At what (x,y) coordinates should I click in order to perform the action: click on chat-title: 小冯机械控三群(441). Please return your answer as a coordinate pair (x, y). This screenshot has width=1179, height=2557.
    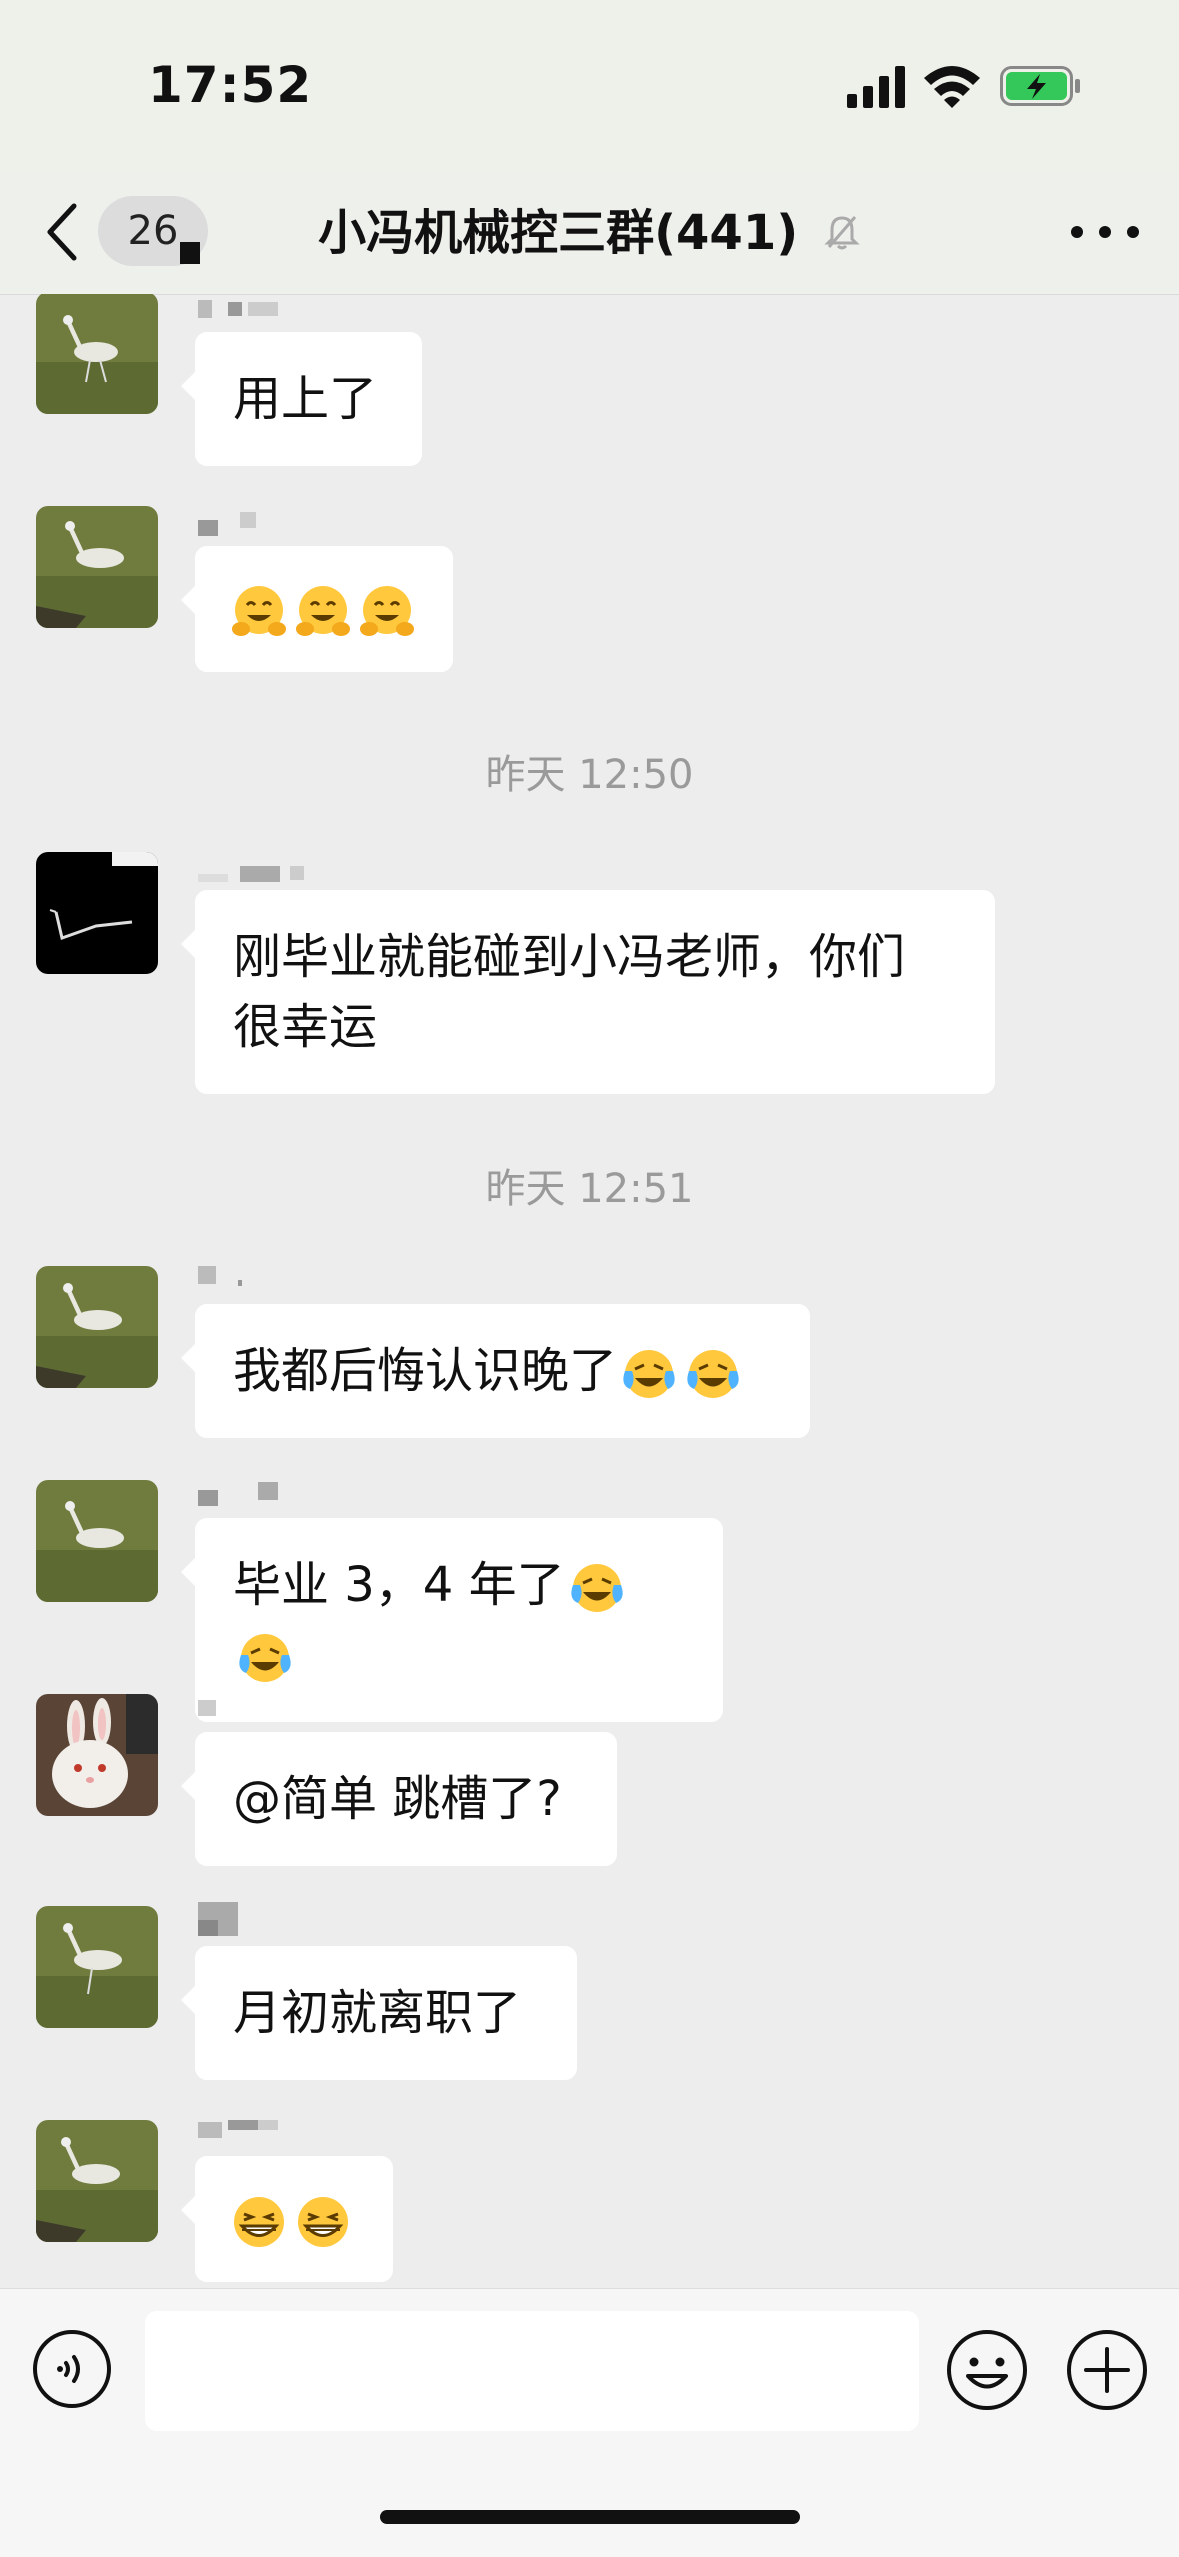
    Looking at the image, I should click on (589, 233).